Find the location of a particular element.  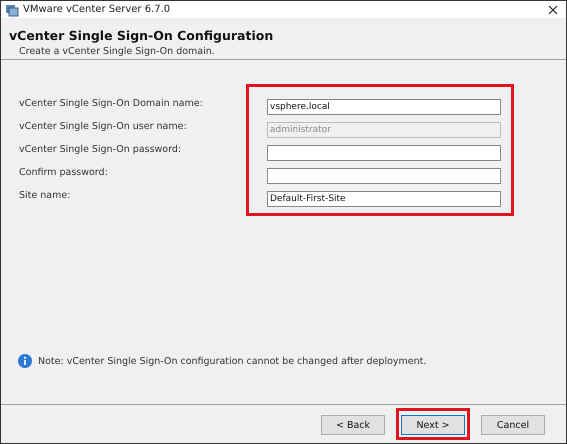

page-subtitle: Create a vCenter Single Sign-On domain. is located at coordinates (117, 51).